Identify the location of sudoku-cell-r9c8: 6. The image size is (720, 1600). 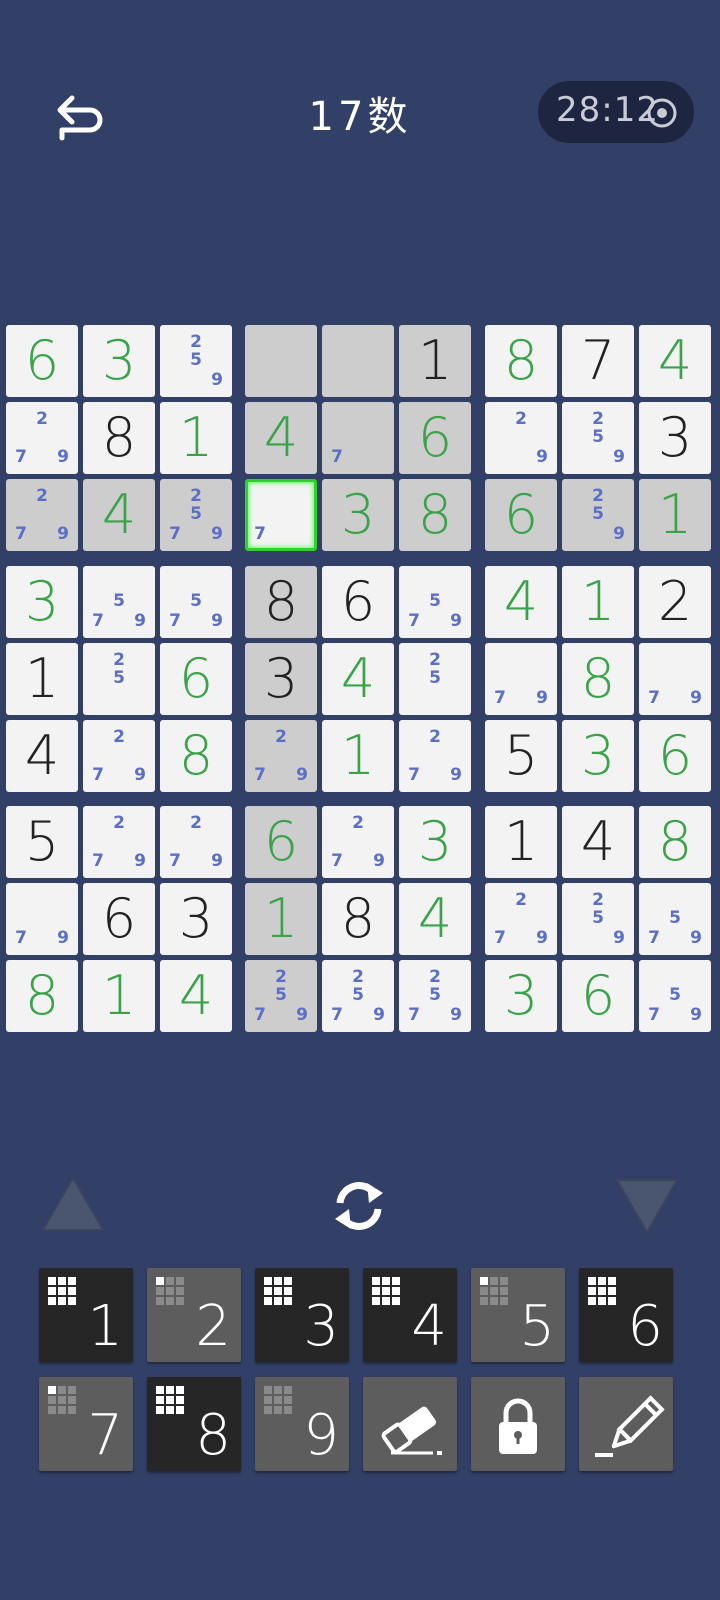
(598, 996).